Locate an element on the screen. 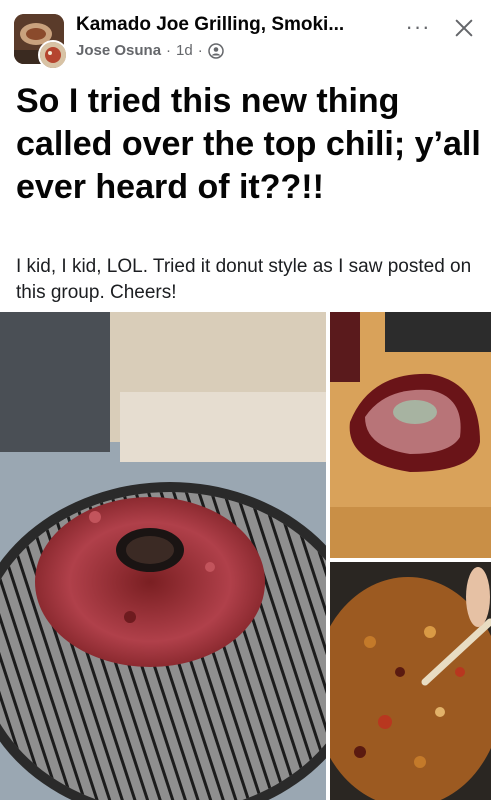 The width and height of the screenshot is (491, 800). author-avatar is located at coordinates (53, 55).